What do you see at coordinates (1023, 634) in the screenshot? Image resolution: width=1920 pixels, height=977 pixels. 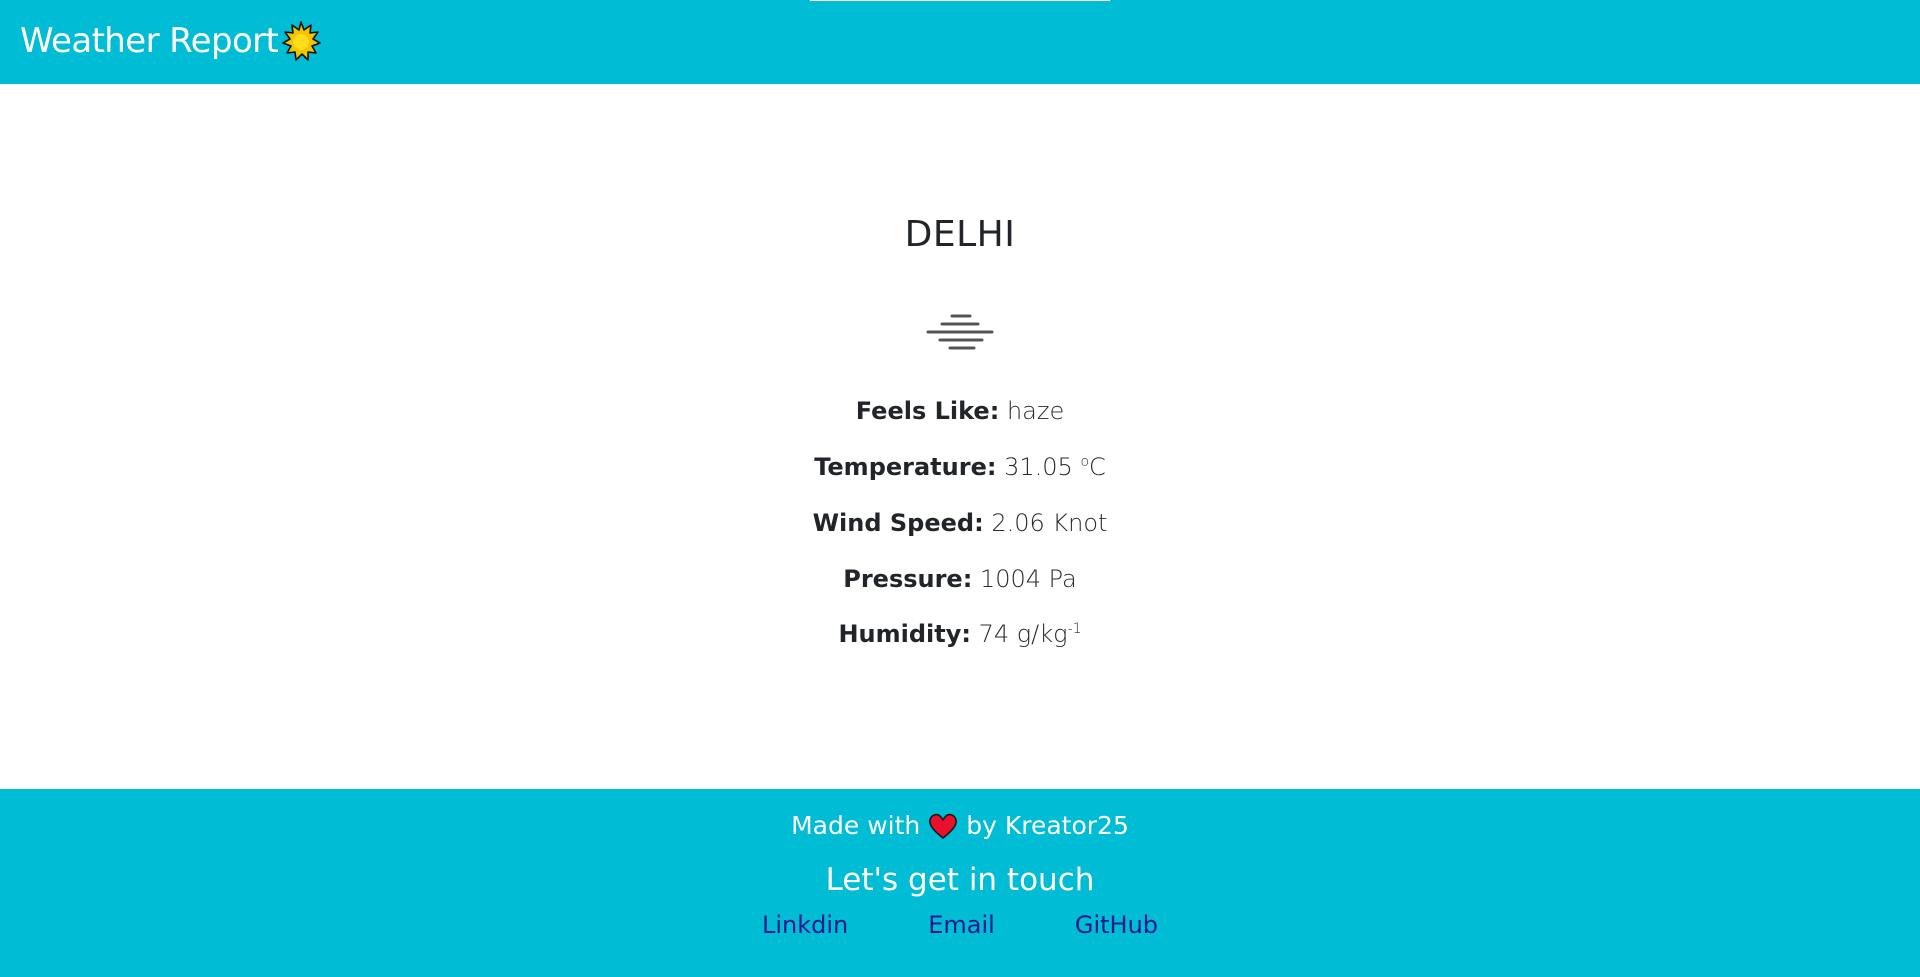 I see `humidity-value: 74 g/kg` at bounding box center [1023, 634].